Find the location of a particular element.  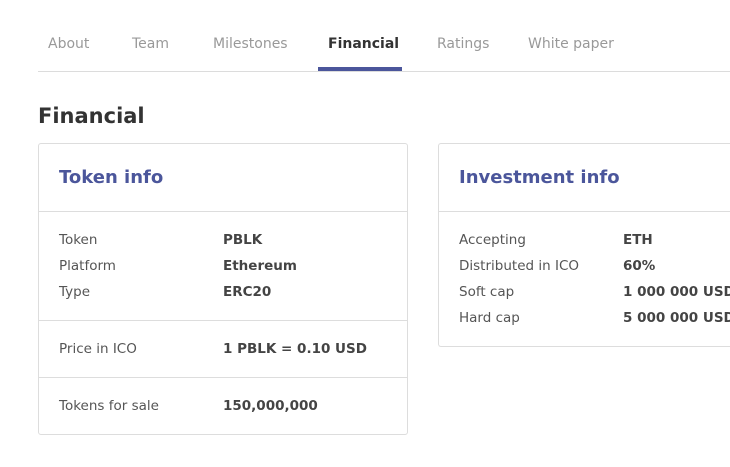

tab-white-paper: White paper is located at coordinates (571, 44).